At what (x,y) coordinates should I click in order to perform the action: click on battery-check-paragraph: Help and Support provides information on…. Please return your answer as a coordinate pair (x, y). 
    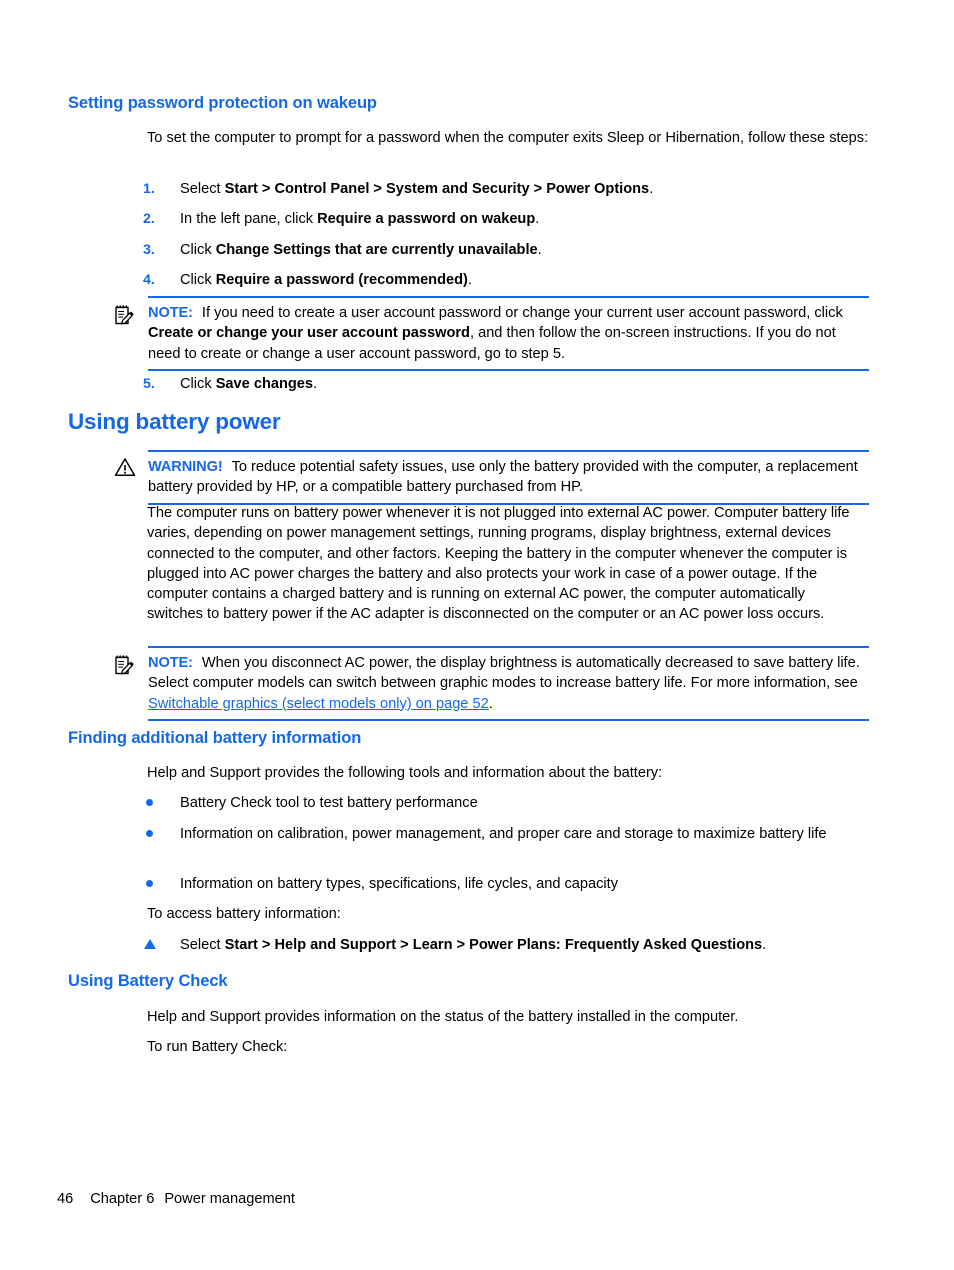
    Looking at the image, I should click on (443, 1017).